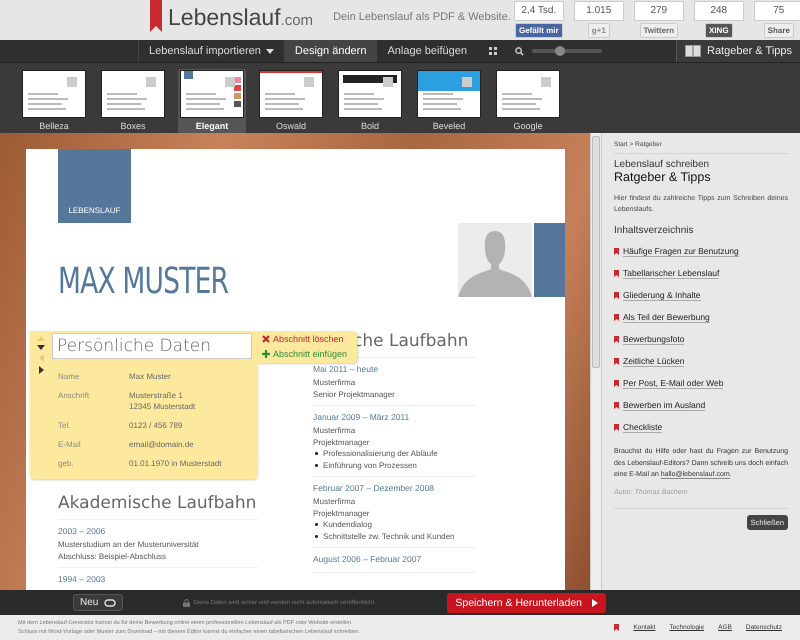 The width and height of the screenshot is (800, 640). I want to click on template-option: Belleza, so click(54, 101).